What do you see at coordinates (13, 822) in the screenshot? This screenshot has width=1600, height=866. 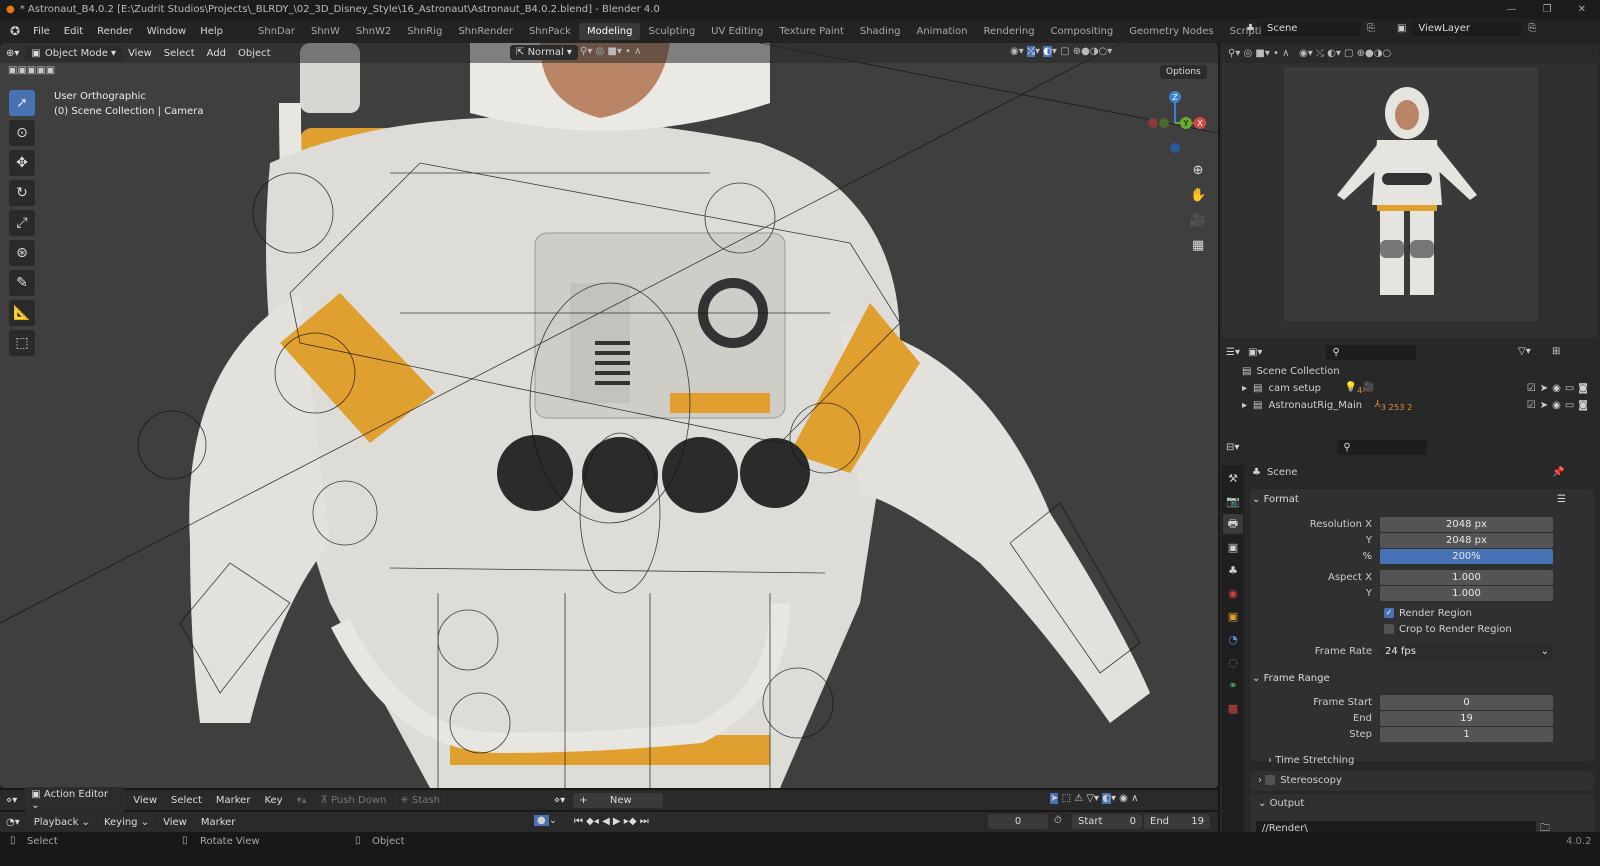 I see `timeline-clock-icon: ◔▾` at bounding box center [13, 822].